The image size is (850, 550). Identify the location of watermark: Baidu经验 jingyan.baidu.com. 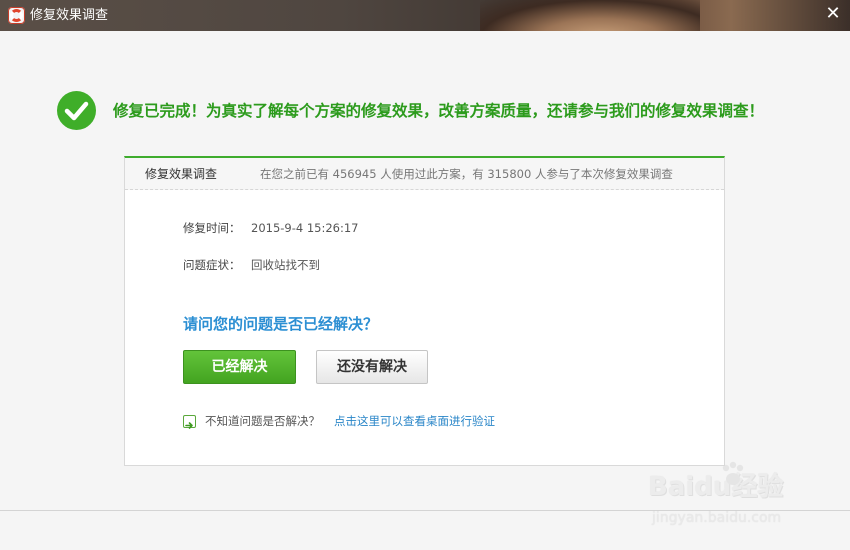
(743, 497).